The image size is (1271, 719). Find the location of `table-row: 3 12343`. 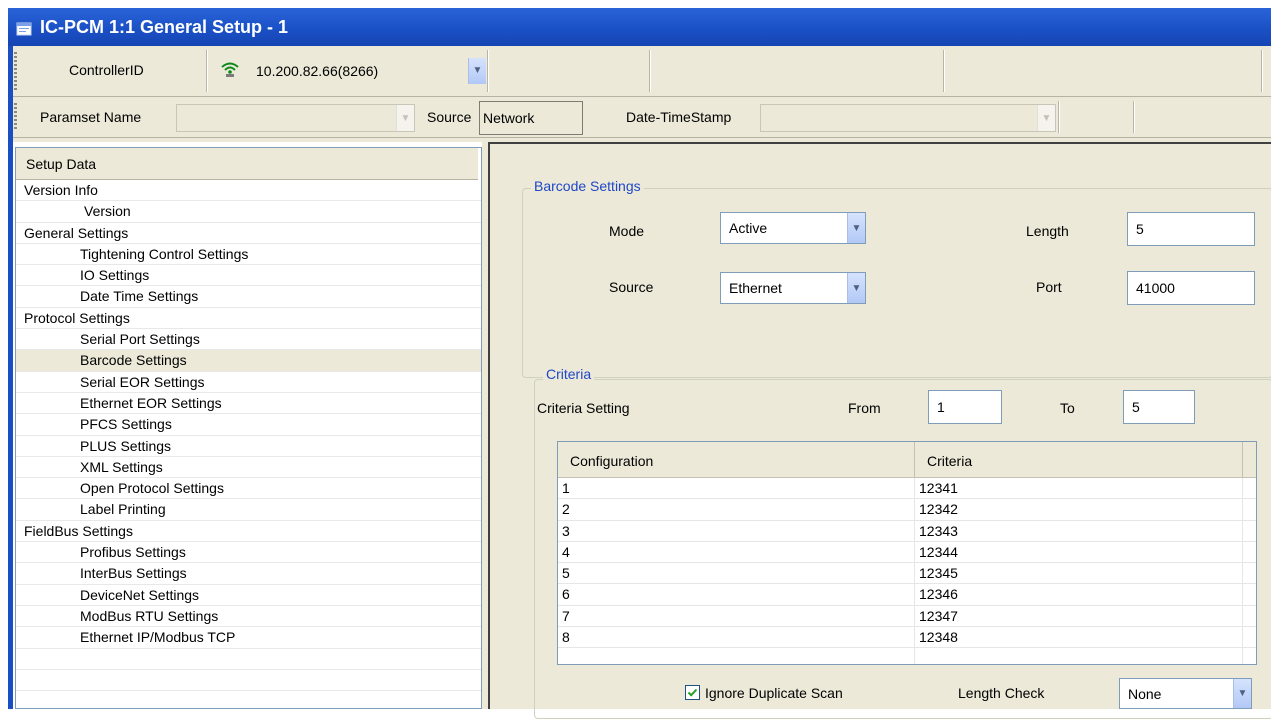

table-row: 3 12343 is located at coordinates (907, 531).